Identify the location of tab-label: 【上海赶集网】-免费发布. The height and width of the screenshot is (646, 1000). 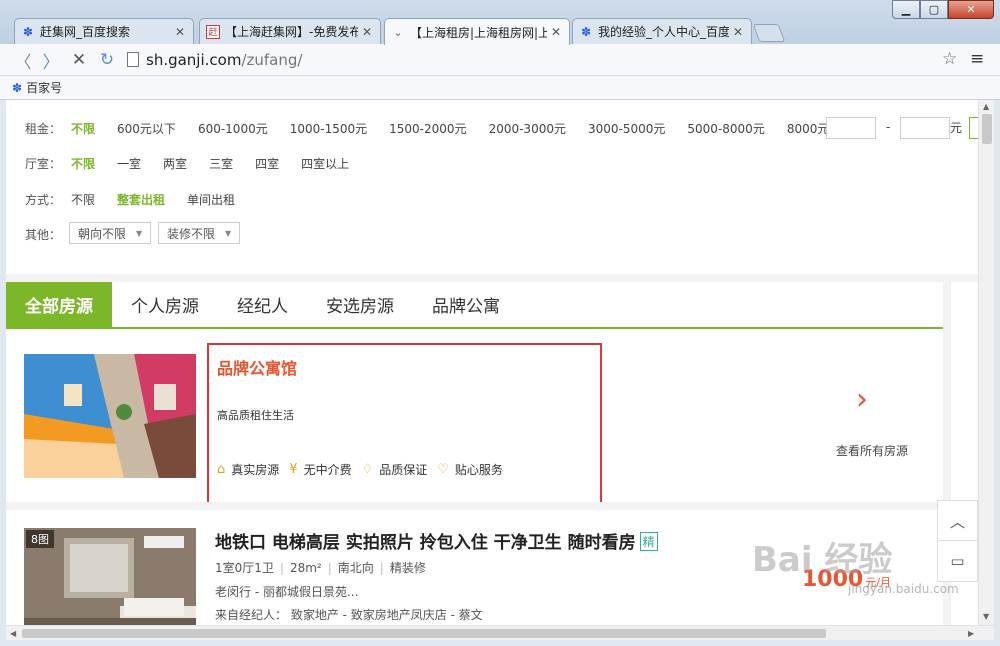
(291, 32).